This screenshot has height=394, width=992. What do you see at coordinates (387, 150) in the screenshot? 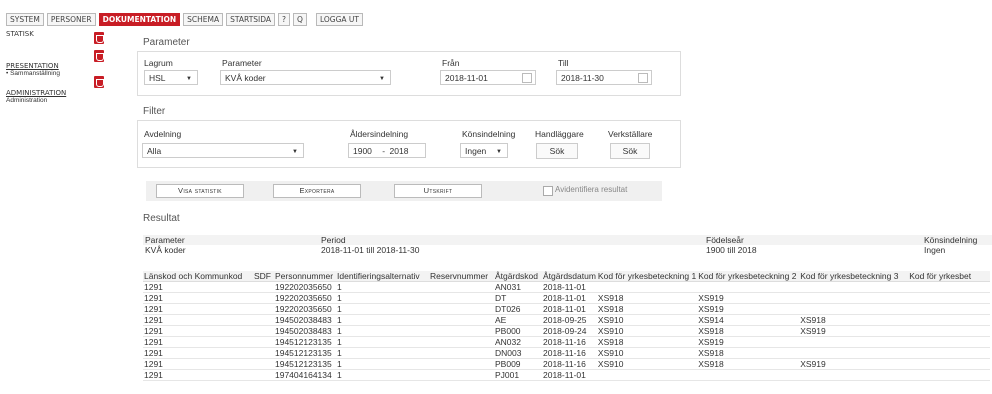
I see `alder-range-input: 1900 - 2018` at bounding box center [387, 150].